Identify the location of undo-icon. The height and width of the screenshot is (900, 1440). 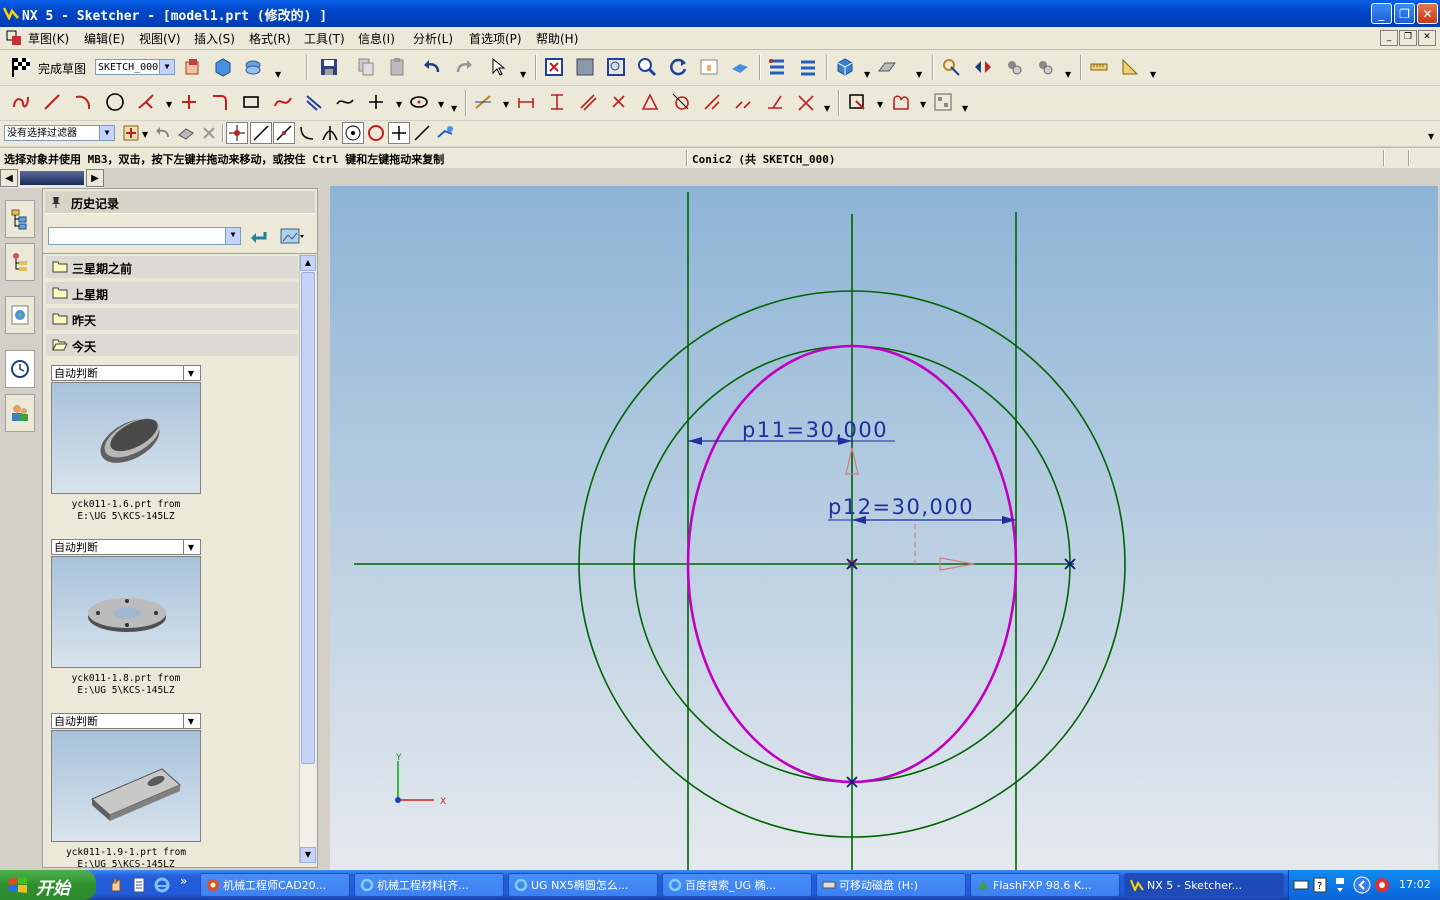
(432, 67).